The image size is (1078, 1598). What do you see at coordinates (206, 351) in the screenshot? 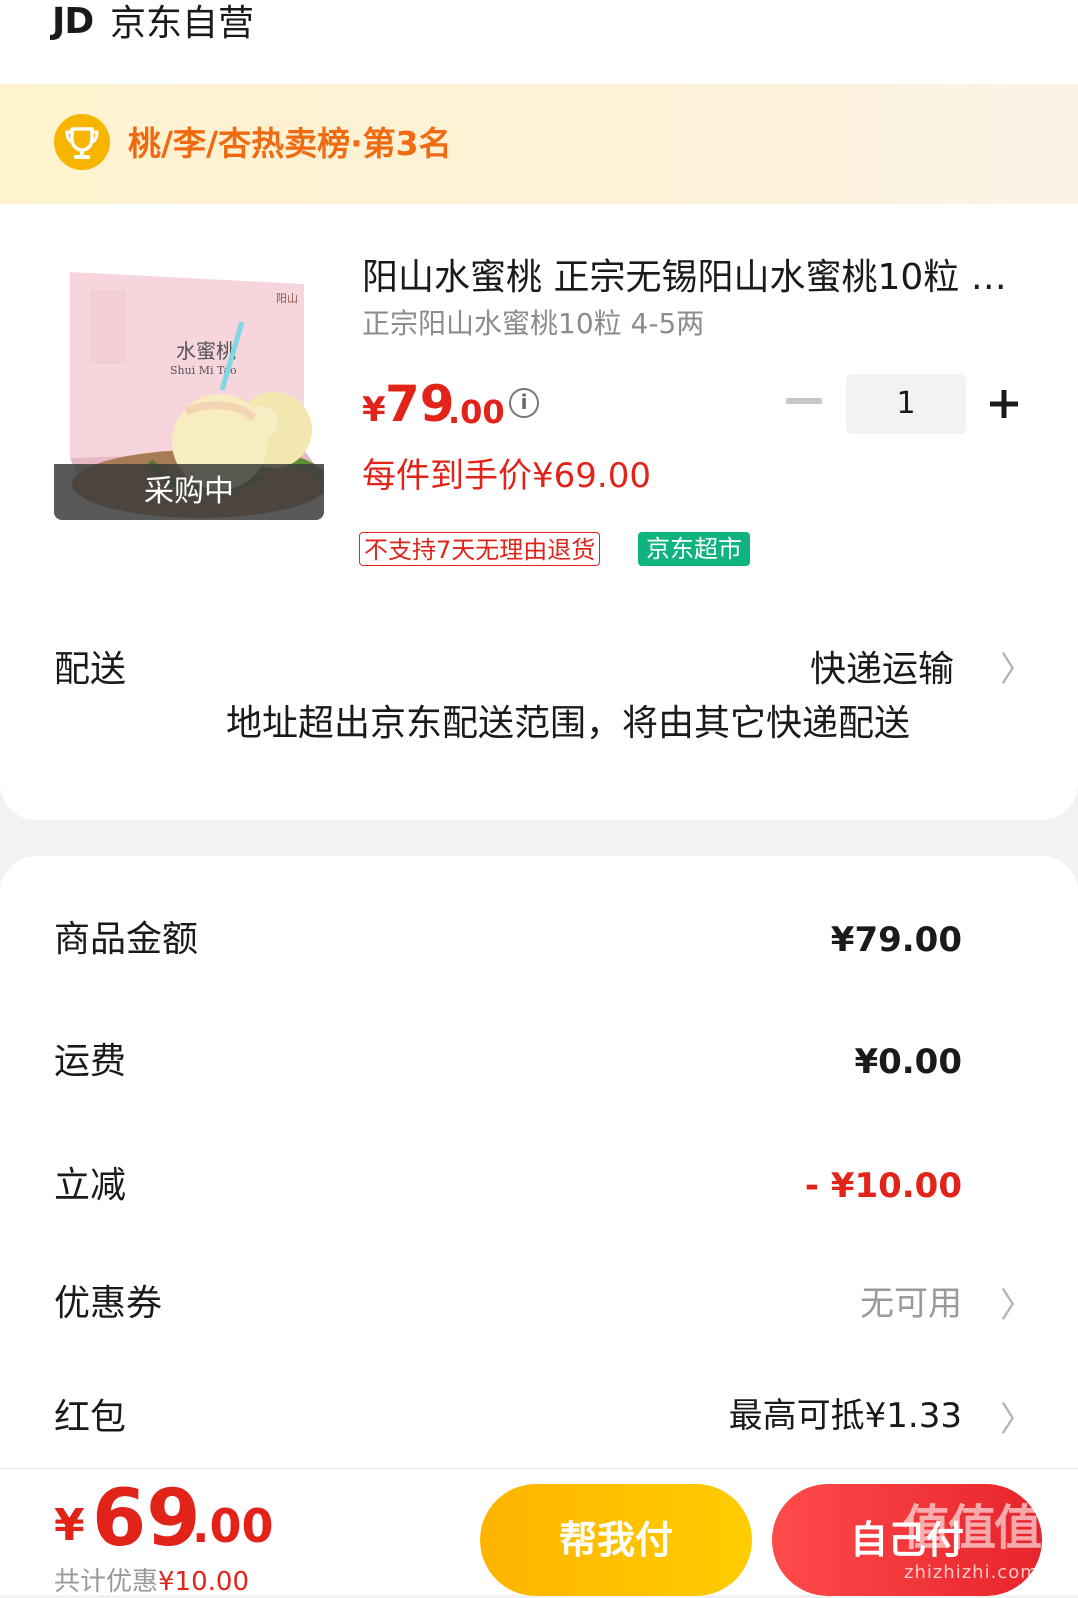
I see `product-image-name: 水蜜桃` at bounding box center [206, 351].